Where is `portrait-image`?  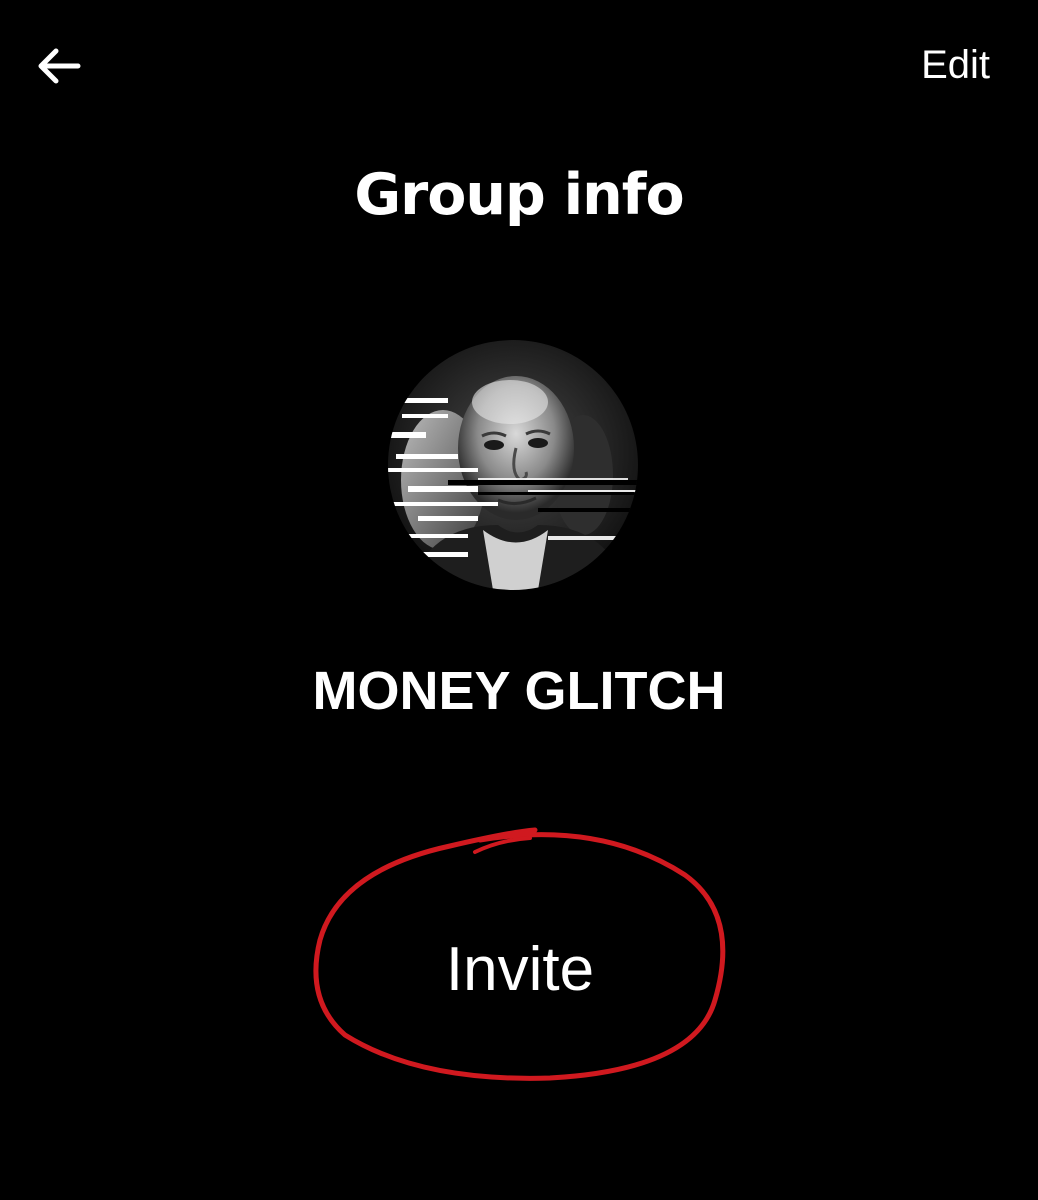 portrait-image is located at coordinates (513, 465).